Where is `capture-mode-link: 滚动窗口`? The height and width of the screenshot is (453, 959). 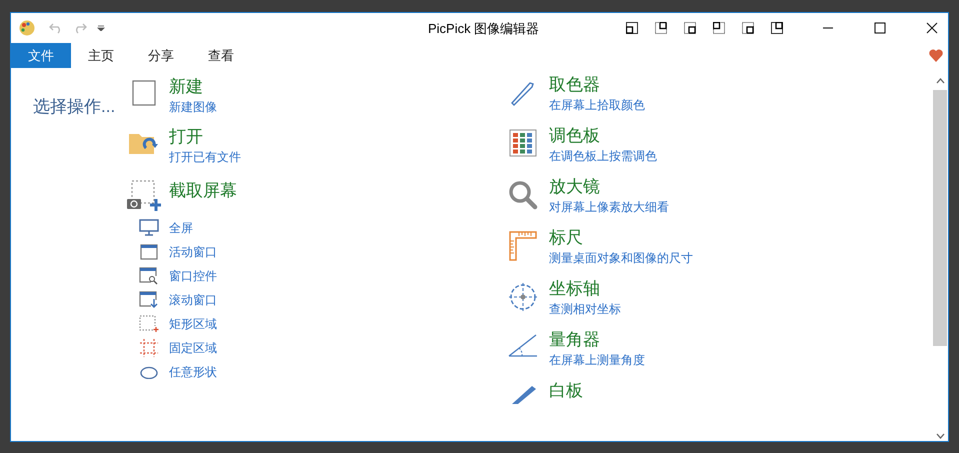
capture-mode-link: 滚动窗口 is located at coordinates (193, 300).